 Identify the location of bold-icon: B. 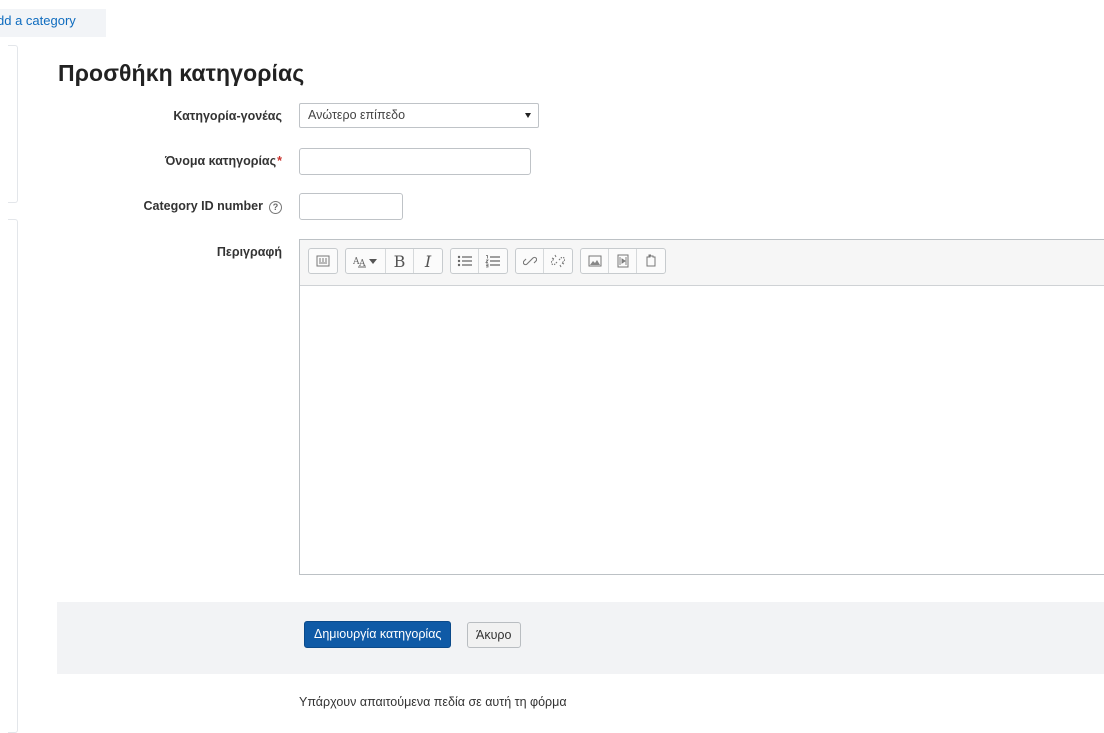
(400, 261).